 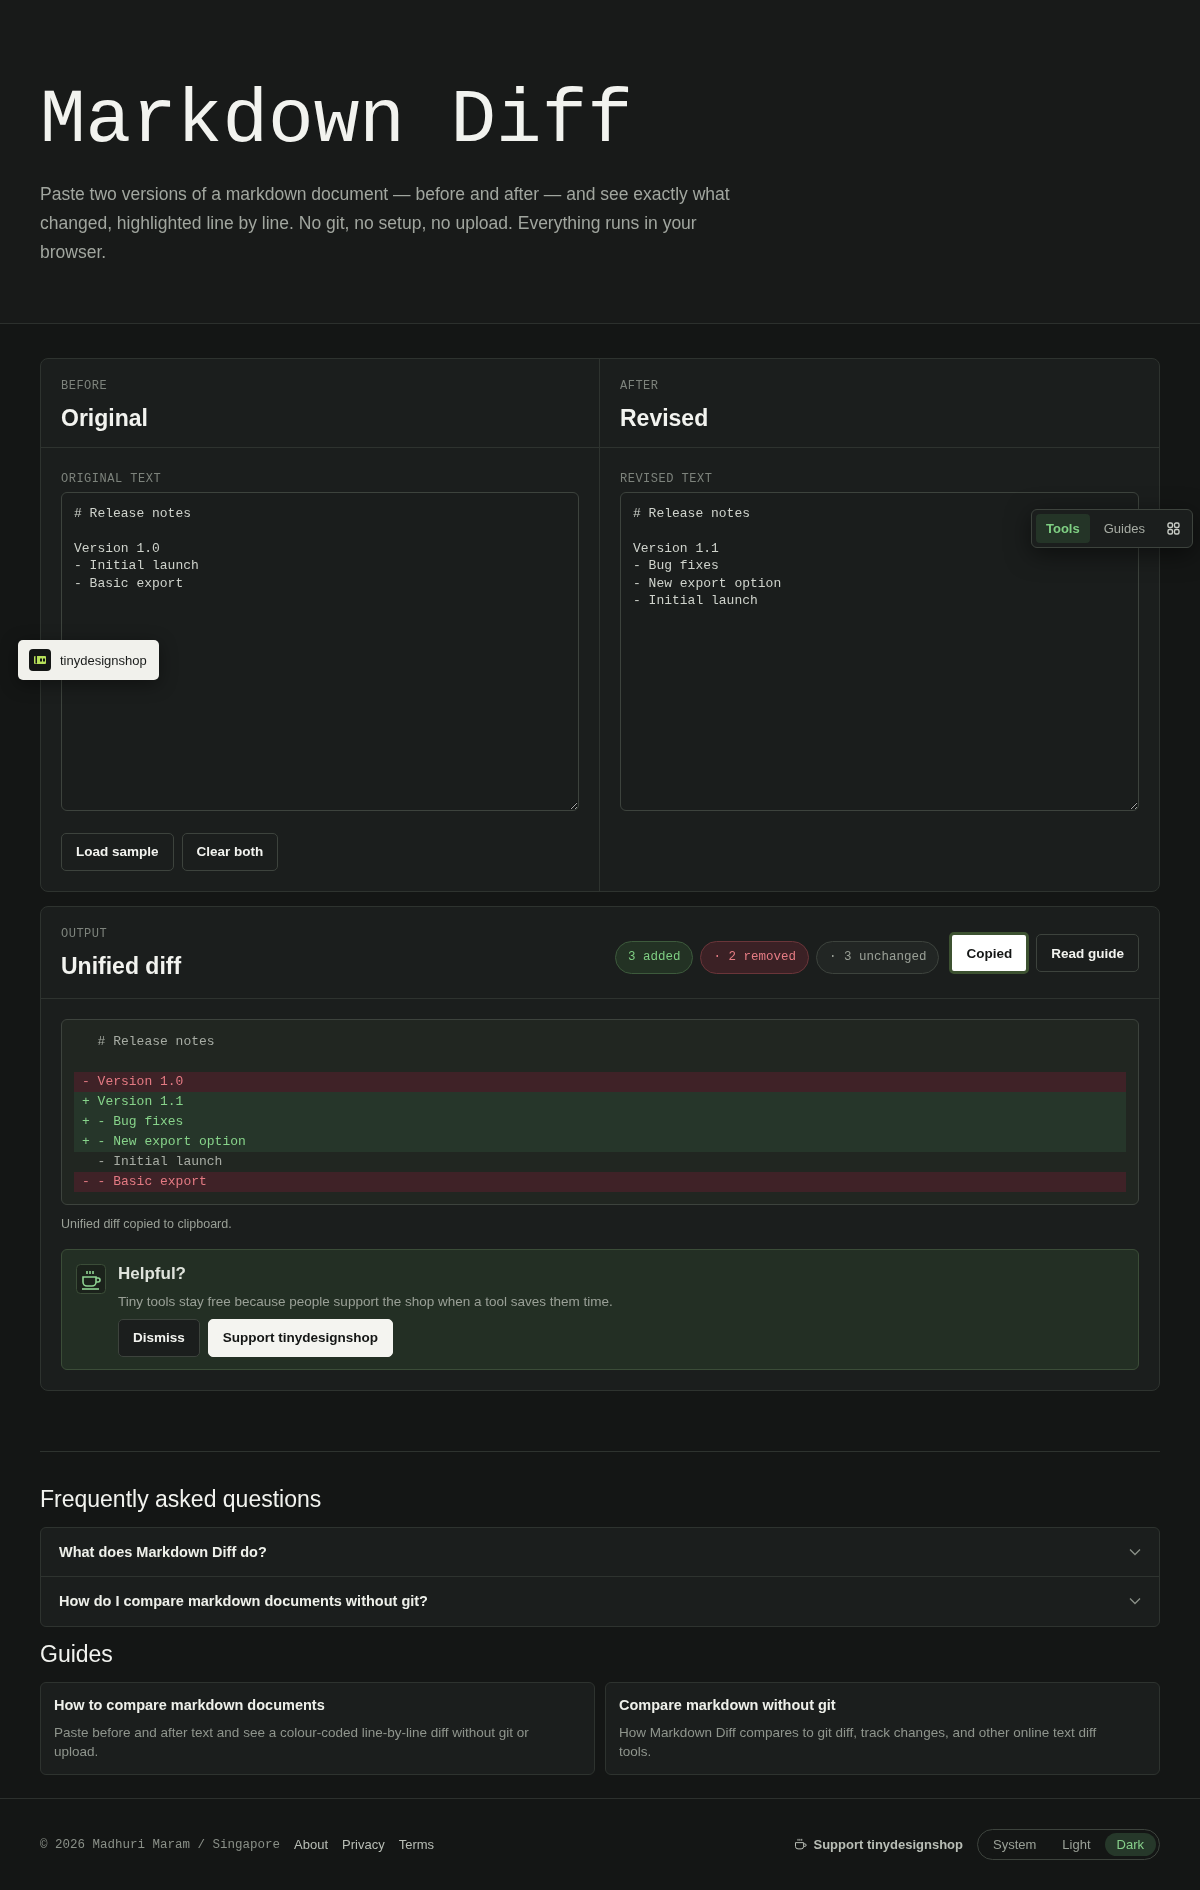 What do you see at coordinates (159, 1337) in the screenshot?
I see `dismiss-button: Dismiss` at bounding box center [159, 1337].